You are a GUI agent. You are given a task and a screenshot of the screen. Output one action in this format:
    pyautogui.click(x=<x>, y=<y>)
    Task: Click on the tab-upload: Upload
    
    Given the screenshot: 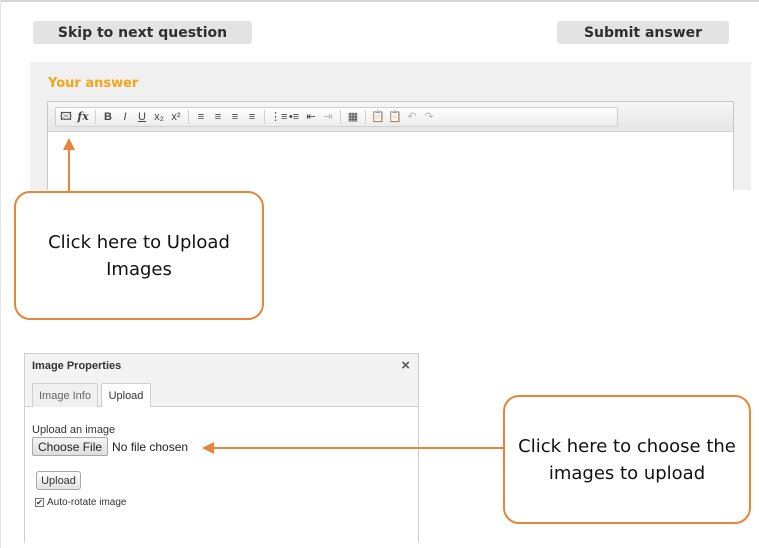 What is the action you would take?
    pyautogui.click(x=126, y=395)
    